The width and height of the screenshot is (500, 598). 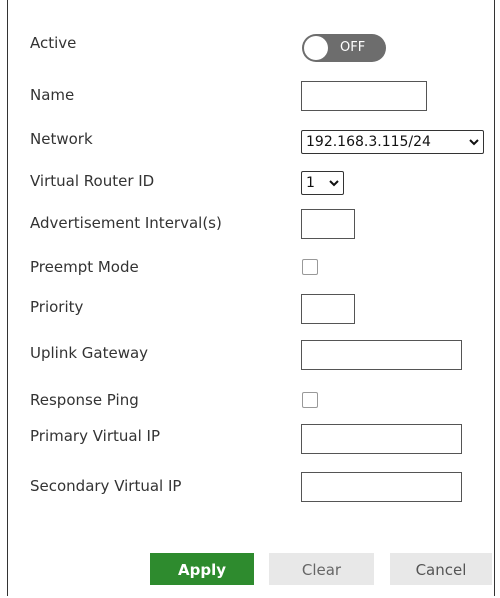 I want to click on preempt-mode-checkbox, so click(x=310, y=267).